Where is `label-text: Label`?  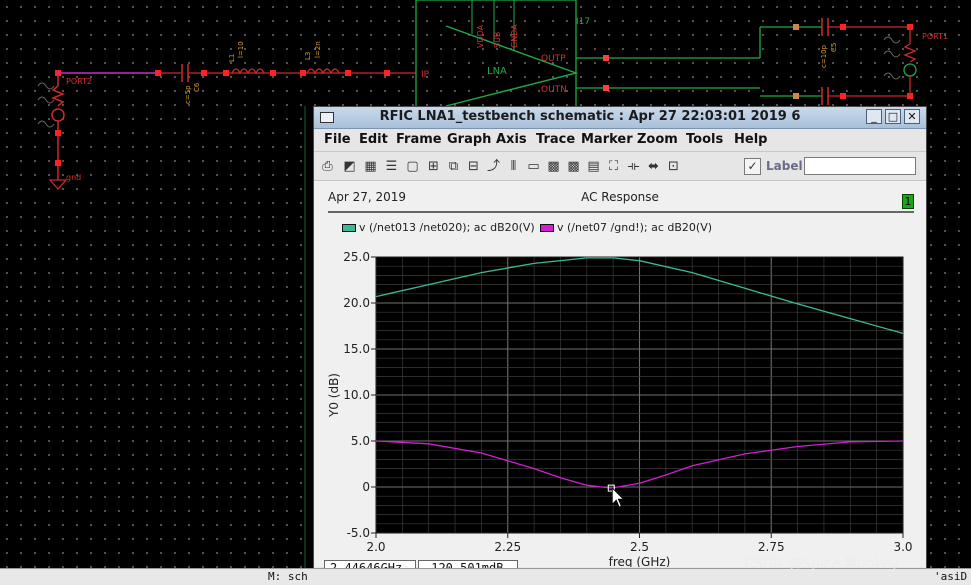 label-text: Label is located at coordinates (784, 166).